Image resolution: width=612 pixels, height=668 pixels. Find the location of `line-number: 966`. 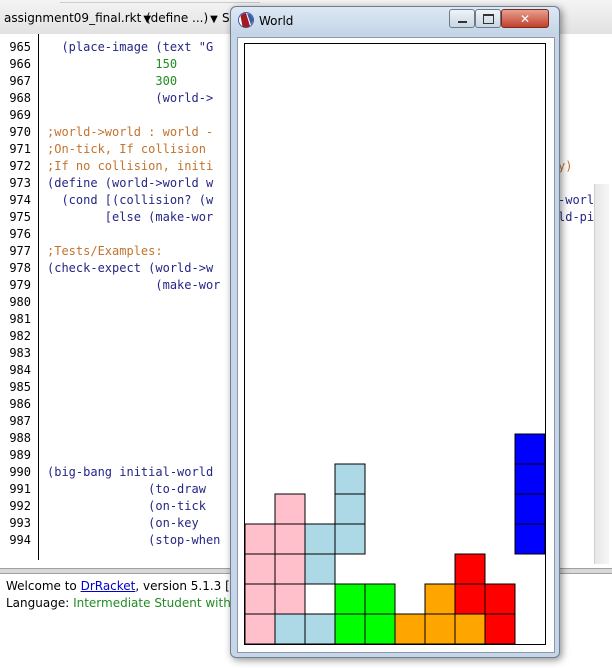

line-number: 966 is located at coordinates (20, 64).